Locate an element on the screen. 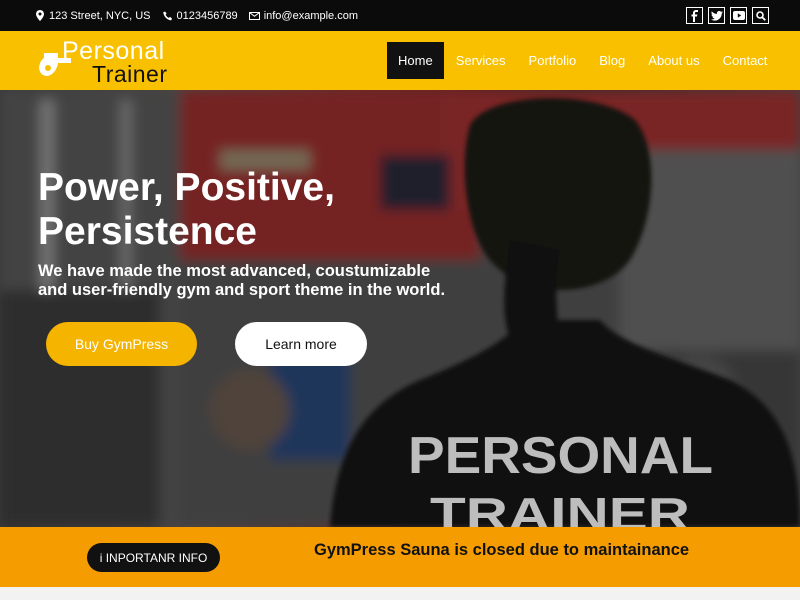 This screenshot has height=600, width=800. hero-headline: Power, Positive, Persistence is located at coordinates (186, 209).